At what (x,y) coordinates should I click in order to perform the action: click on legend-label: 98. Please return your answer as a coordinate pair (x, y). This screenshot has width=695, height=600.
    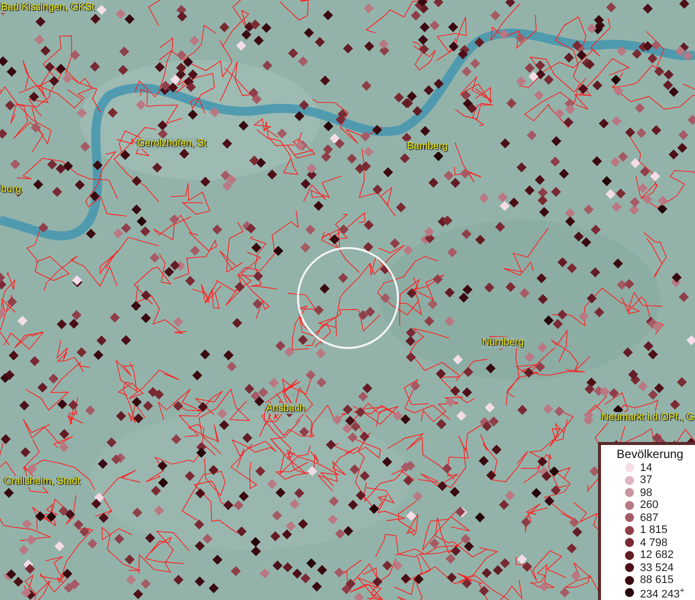
    Looking at the image, I should click on (646, 492).